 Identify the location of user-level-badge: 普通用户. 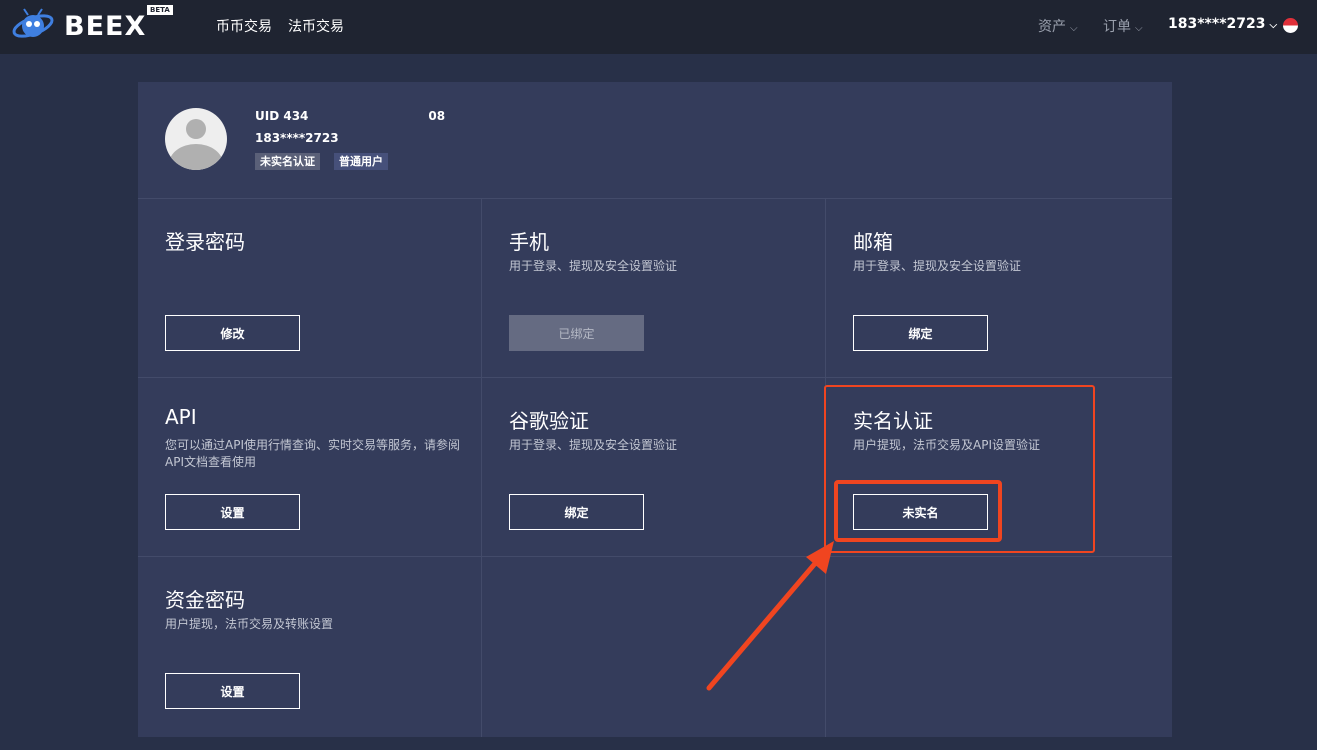
(361, 161).